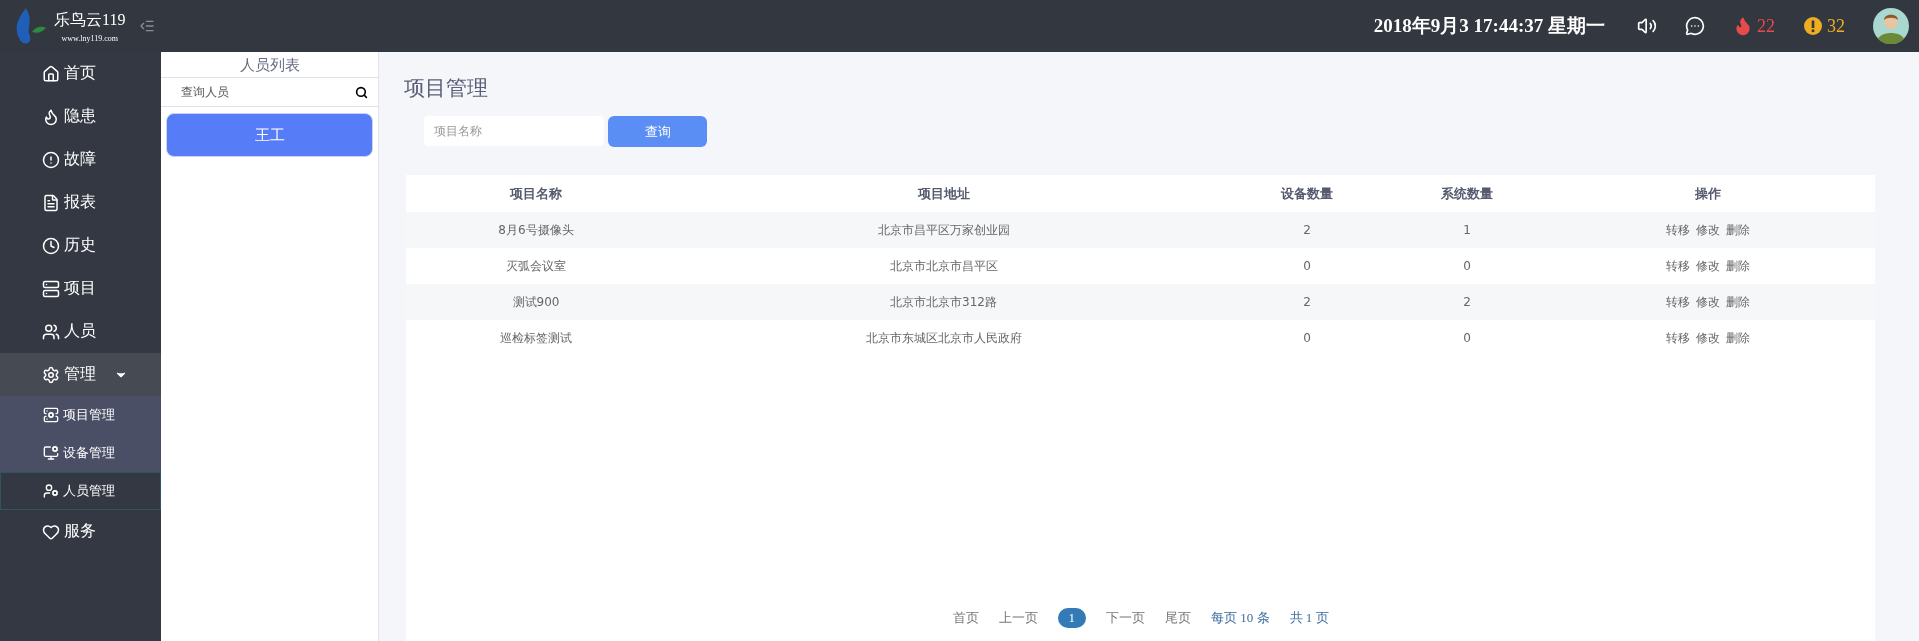 This screenshot has width=1919, height=641. I want to click on table-cell-text: 北京市北京市昌平区, so click(943, 266).